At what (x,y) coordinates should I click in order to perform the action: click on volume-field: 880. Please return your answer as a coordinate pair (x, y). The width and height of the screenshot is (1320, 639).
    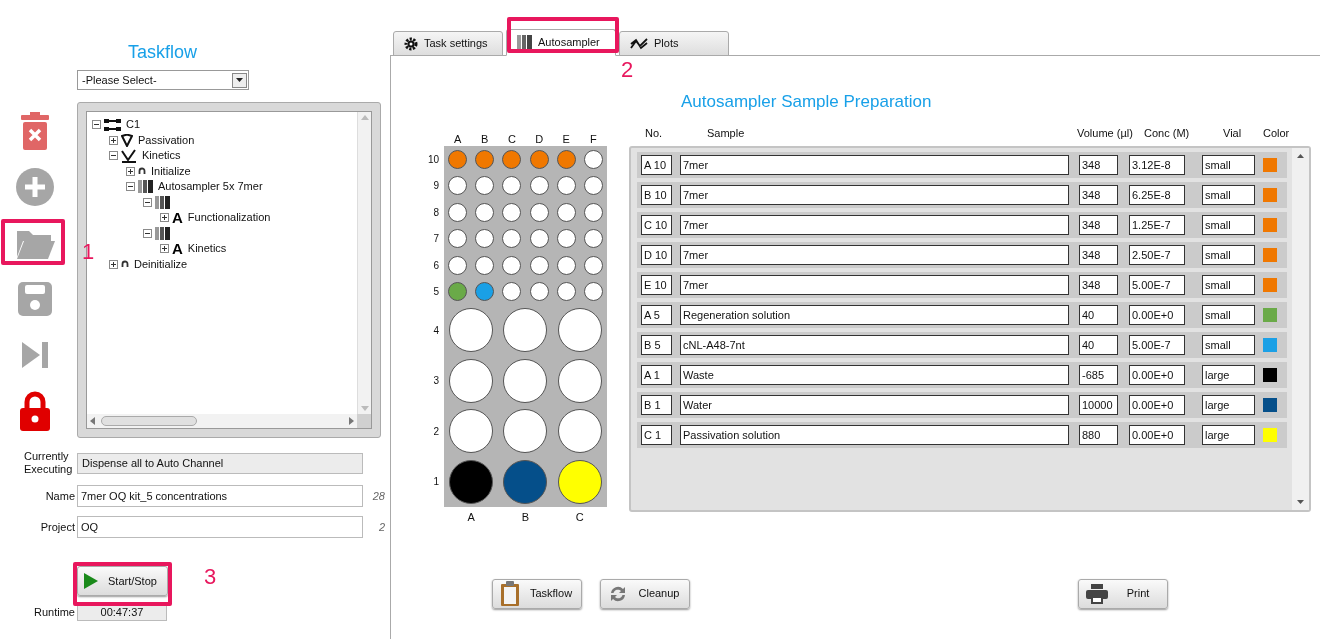
    Looking at the image, I should click on (1098, 435).